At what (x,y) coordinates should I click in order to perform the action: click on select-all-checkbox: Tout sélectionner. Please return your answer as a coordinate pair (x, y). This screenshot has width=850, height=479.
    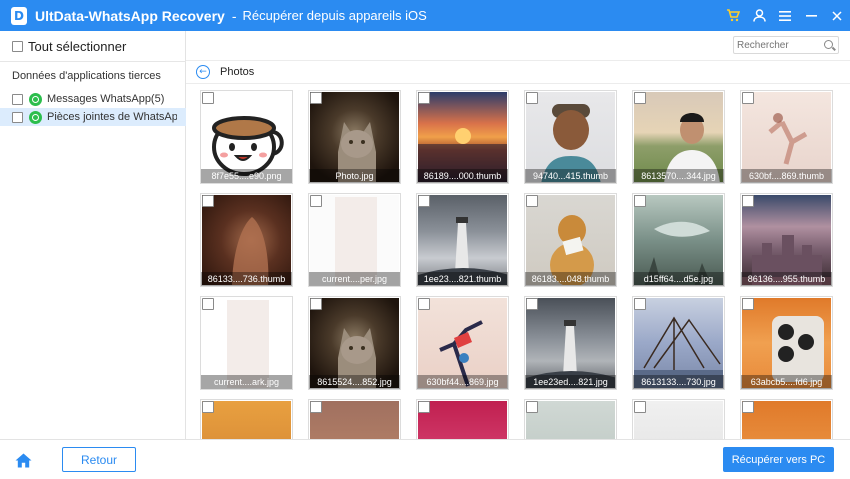
    Looking at the image, I should click on (69, 46).